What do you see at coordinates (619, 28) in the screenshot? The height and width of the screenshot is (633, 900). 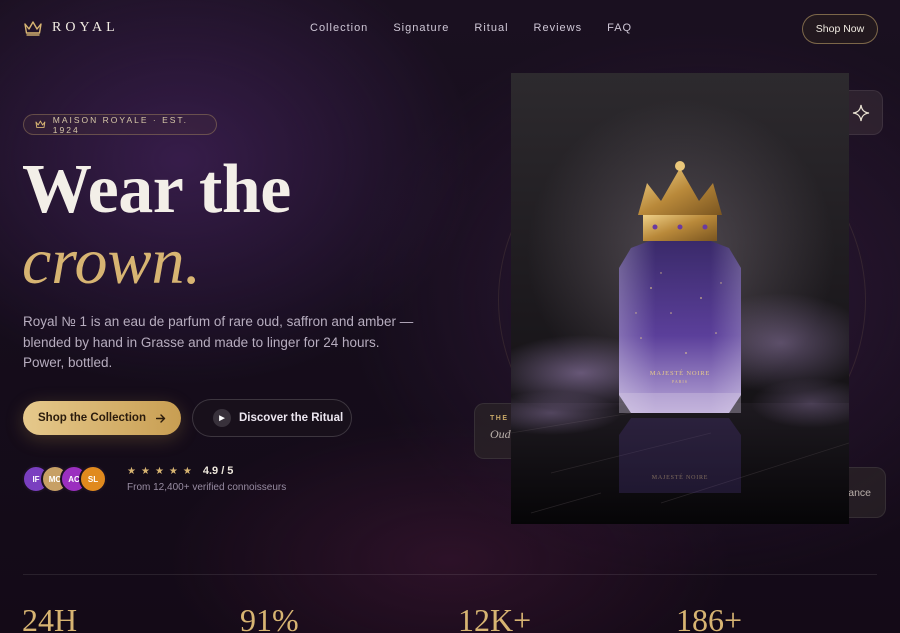 I see `nav-link-faq: FAQ` at bounding box center [619, 28].